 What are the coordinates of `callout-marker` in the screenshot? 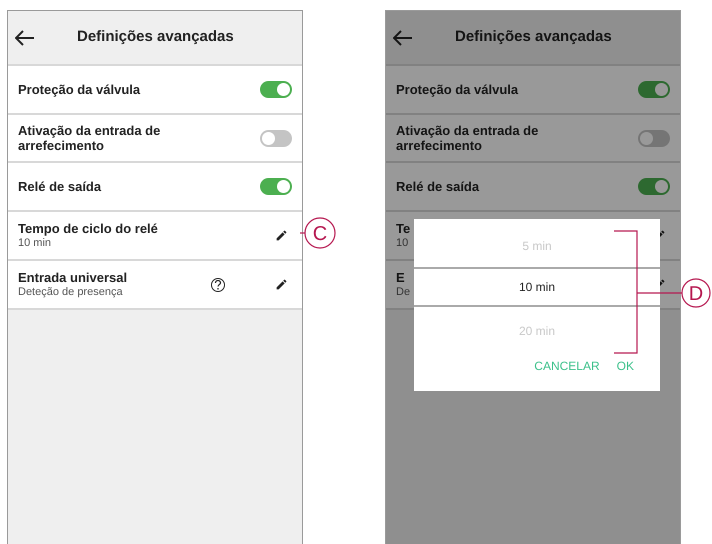 It's located at (318, 233).